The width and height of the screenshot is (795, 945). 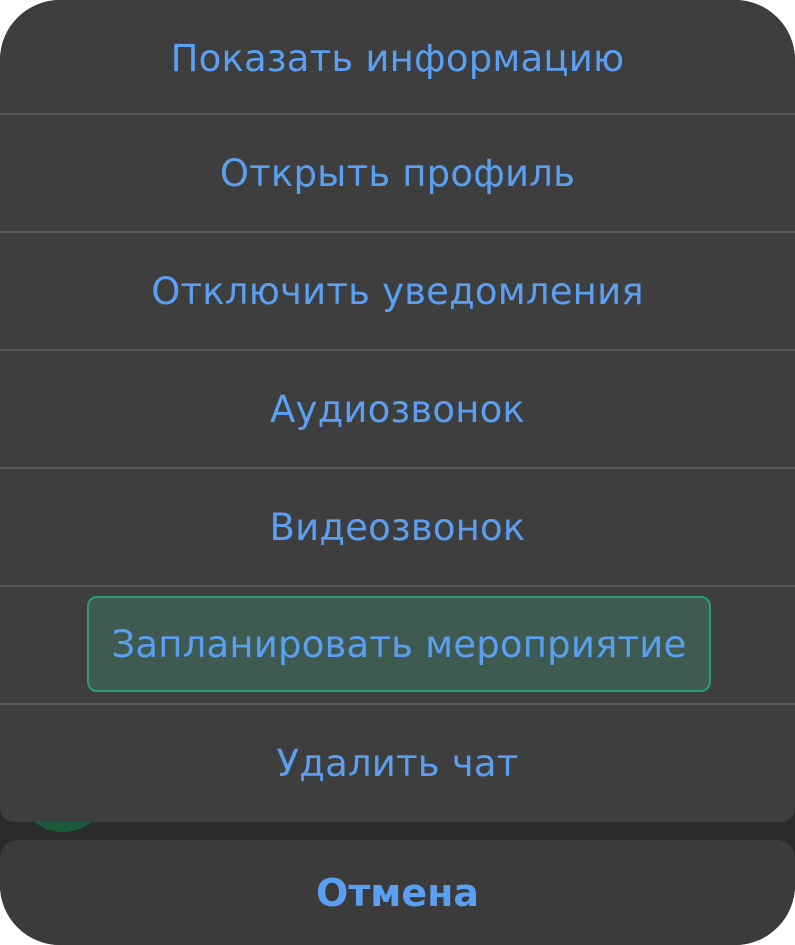 I want to click on audio-call-button: Аудиозвонок, so click(x=397, y=409).